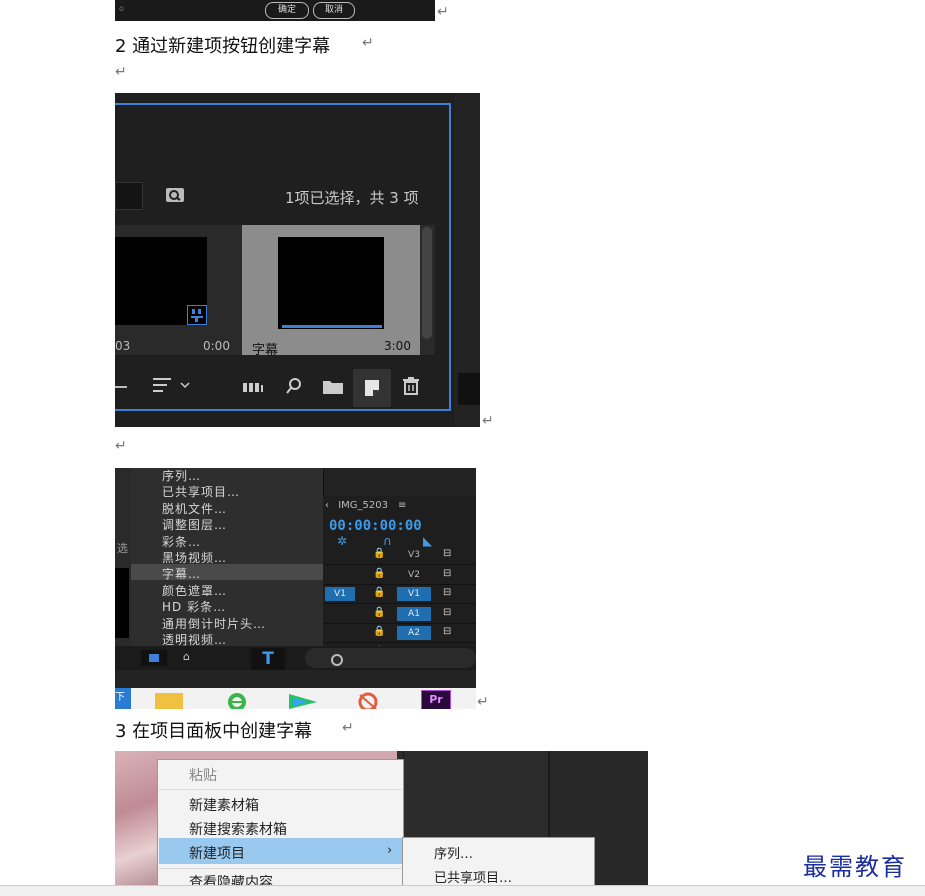  I want to click on media-player-icon, so click(303, 700).